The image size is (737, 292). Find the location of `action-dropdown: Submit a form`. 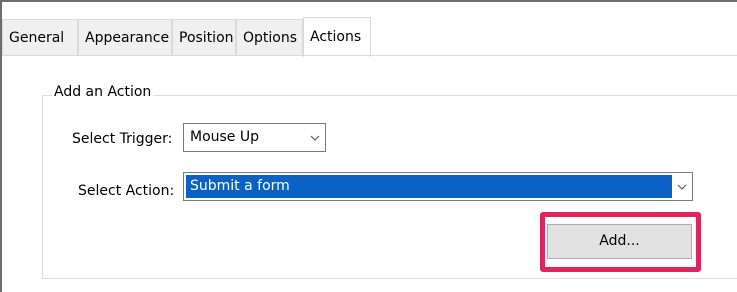

action-dropdown: Submit a form is located at coordinates (438, 186).